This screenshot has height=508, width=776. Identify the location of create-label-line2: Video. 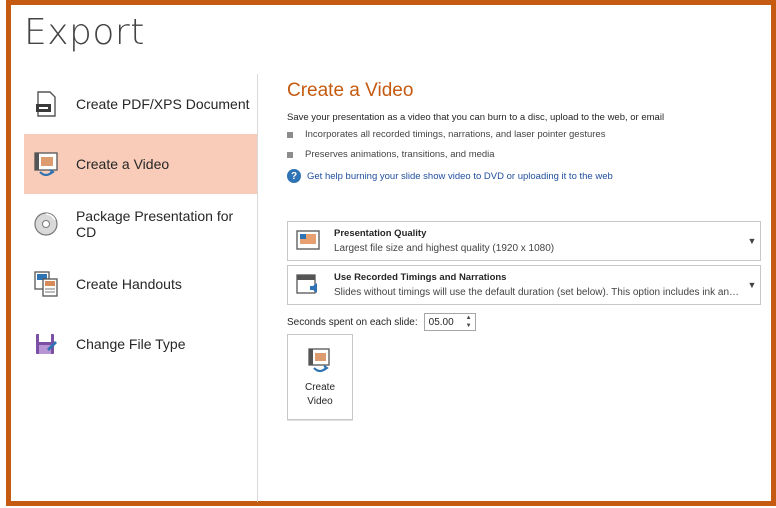
(320, 401).